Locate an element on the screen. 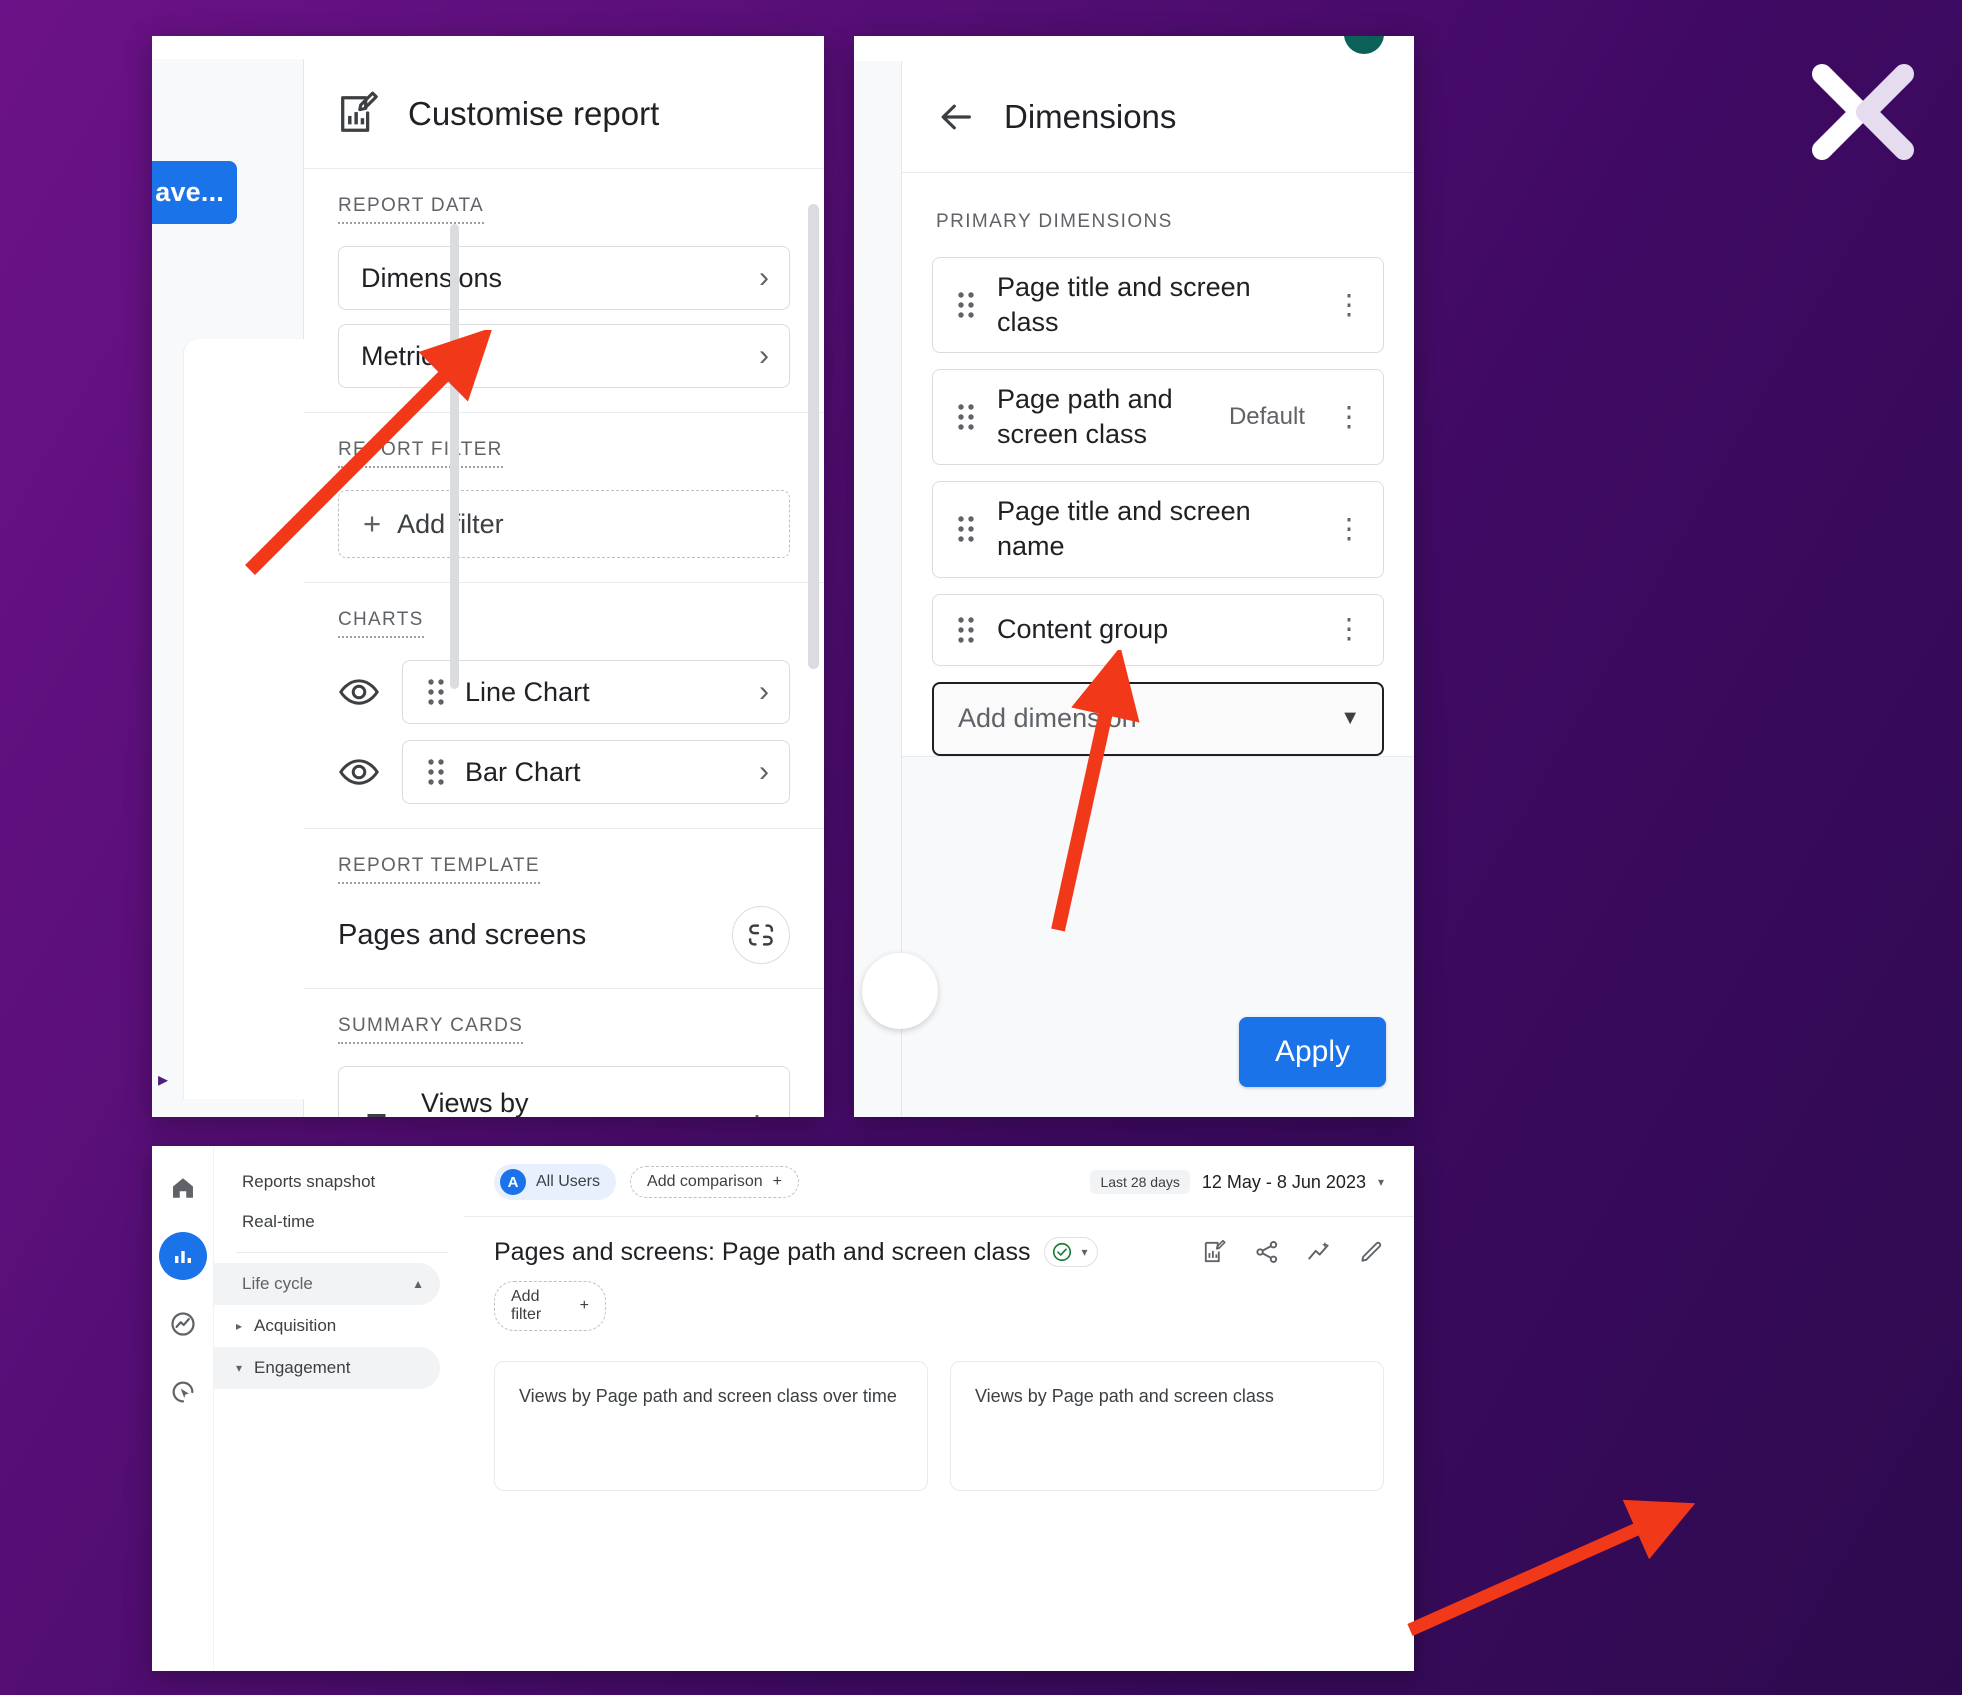 Image resolution: width=1962 pixels, height=1695 pixels. add-comparison-label: Add comparison is located at coordinates (705, 1181).